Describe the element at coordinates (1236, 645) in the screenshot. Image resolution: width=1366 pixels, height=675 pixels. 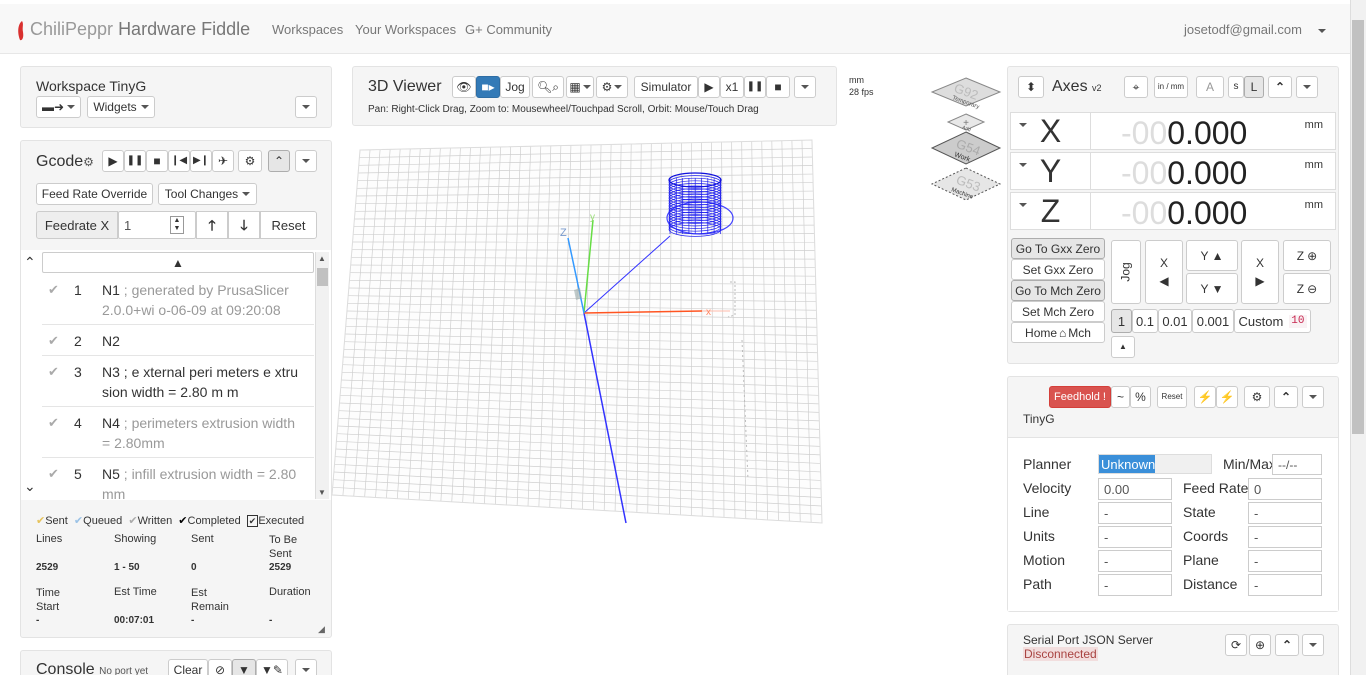
I see `serial-refresh-button: ⟳` at that location.